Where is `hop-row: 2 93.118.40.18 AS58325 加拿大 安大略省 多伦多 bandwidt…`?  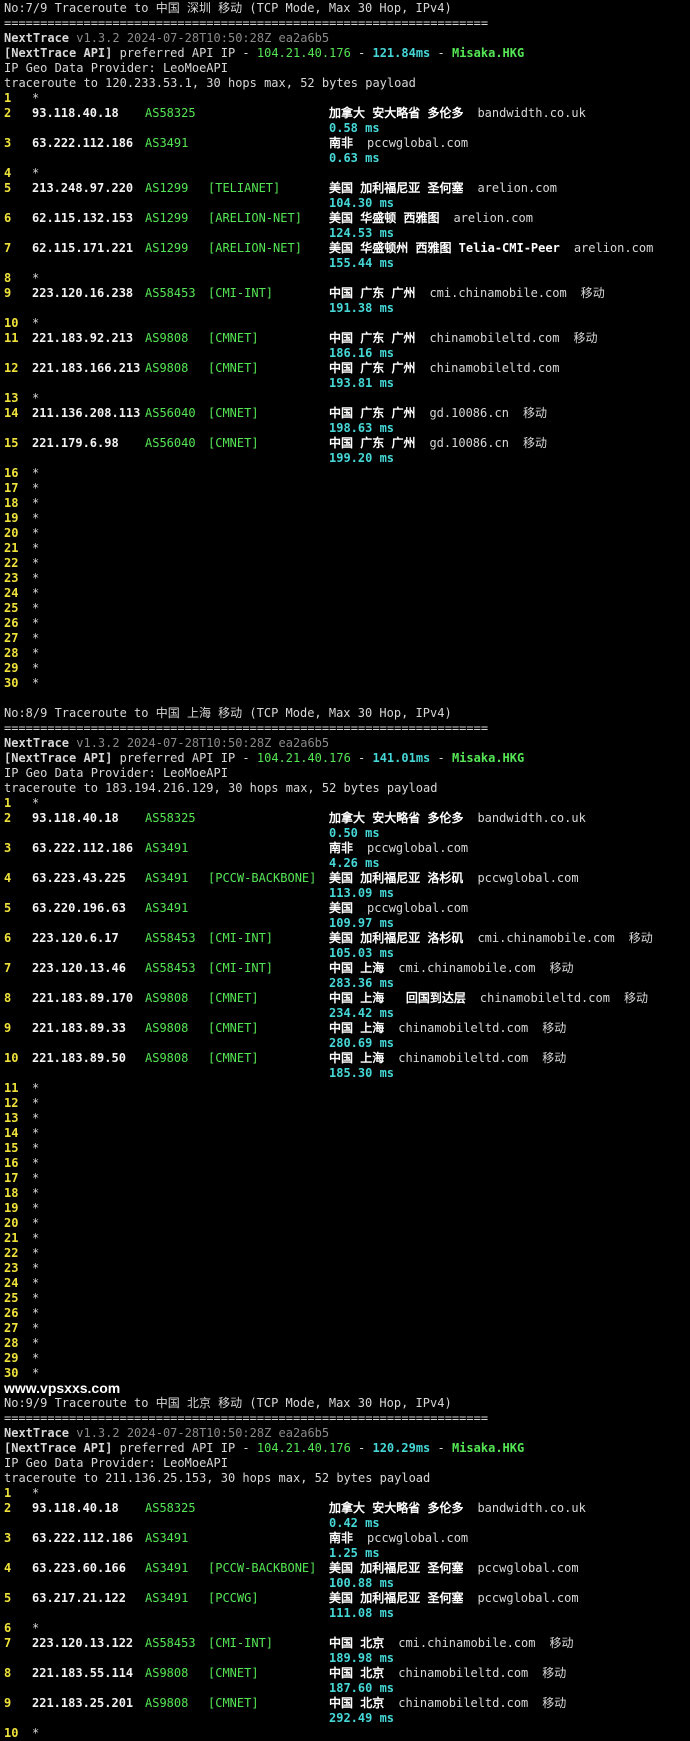 hop-row: 2 93.118.40.18 AS58325 加拿大 安大略省 多伦多 bandwidt… is located at coordinates (347, 818).